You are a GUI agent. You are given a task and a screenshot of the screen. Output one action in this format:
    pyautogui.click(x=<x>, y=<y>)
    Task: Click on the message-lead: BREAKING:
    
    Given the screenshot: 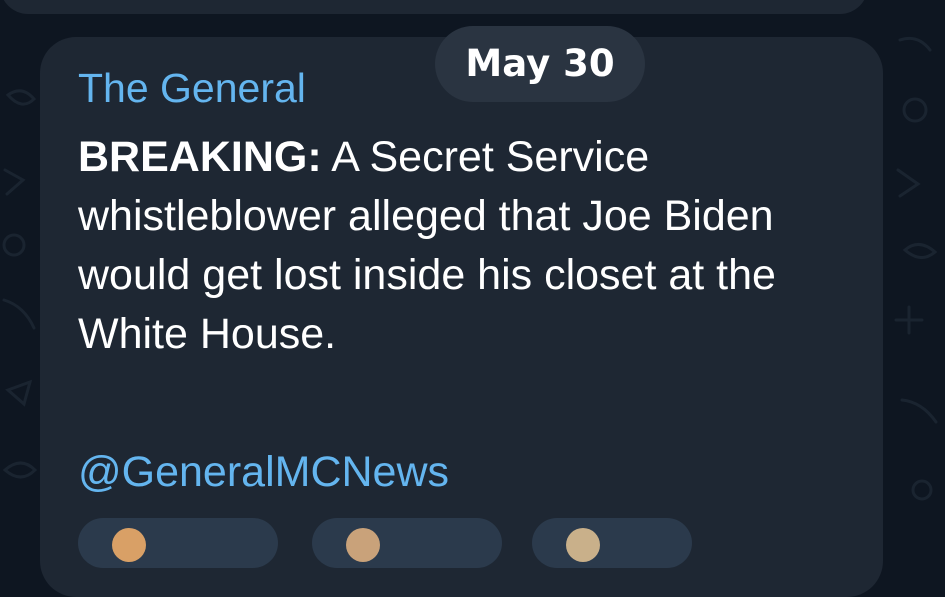 What is the action you would take?
    pyautogui.click(x=200, y=157)
    